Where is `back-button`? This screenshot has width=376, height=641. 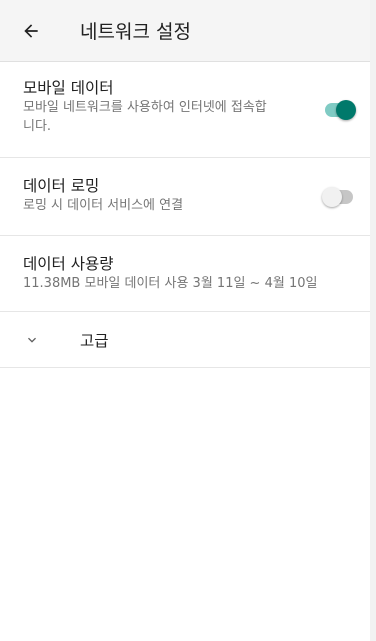 back-button is located at coordinates (31, 31).